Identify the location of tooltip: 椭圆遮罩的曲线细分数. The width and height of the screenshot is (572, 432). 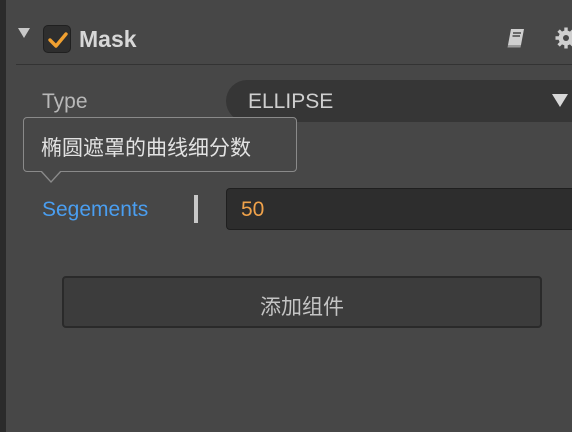
(160, 144).